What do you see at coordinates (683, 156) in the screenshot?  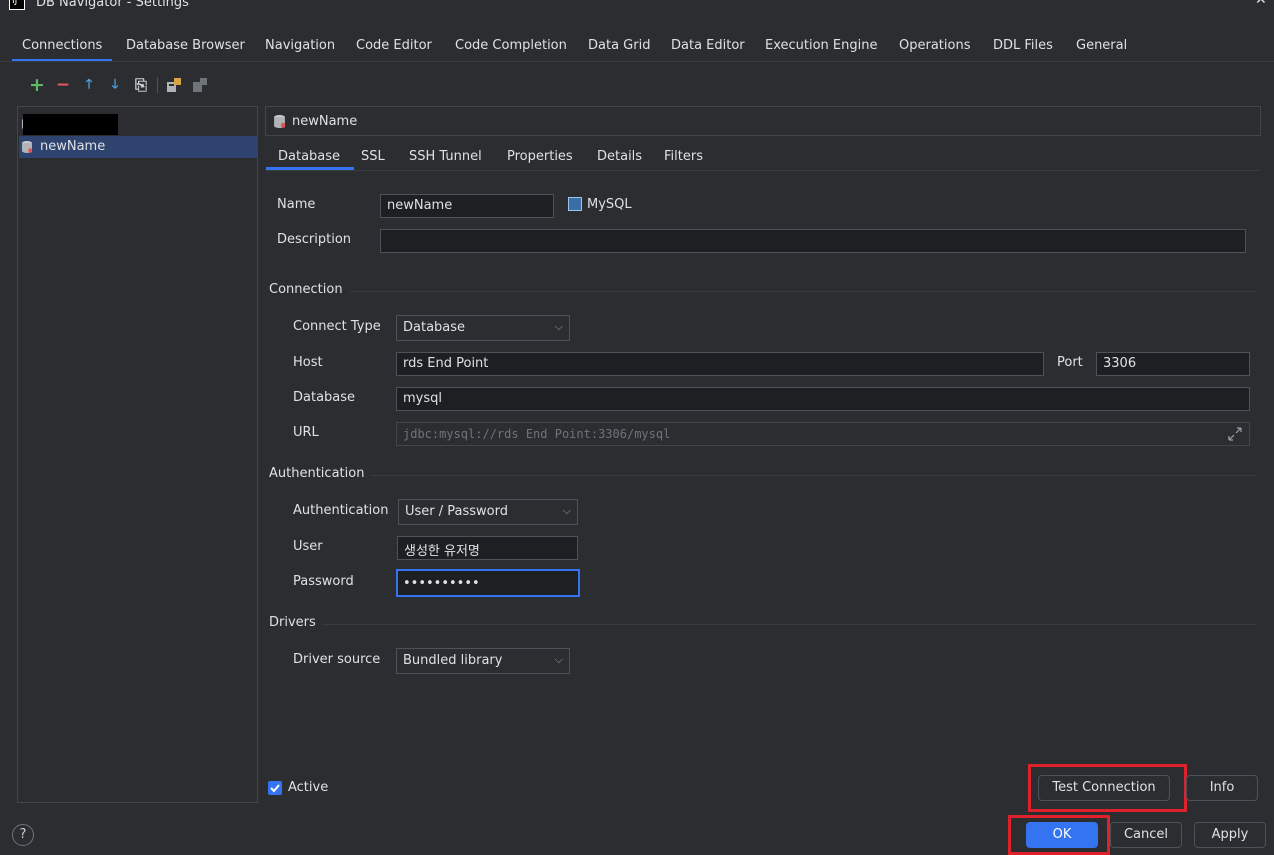 I see `tab-filters: Filters` at bounding box center [683, 156].